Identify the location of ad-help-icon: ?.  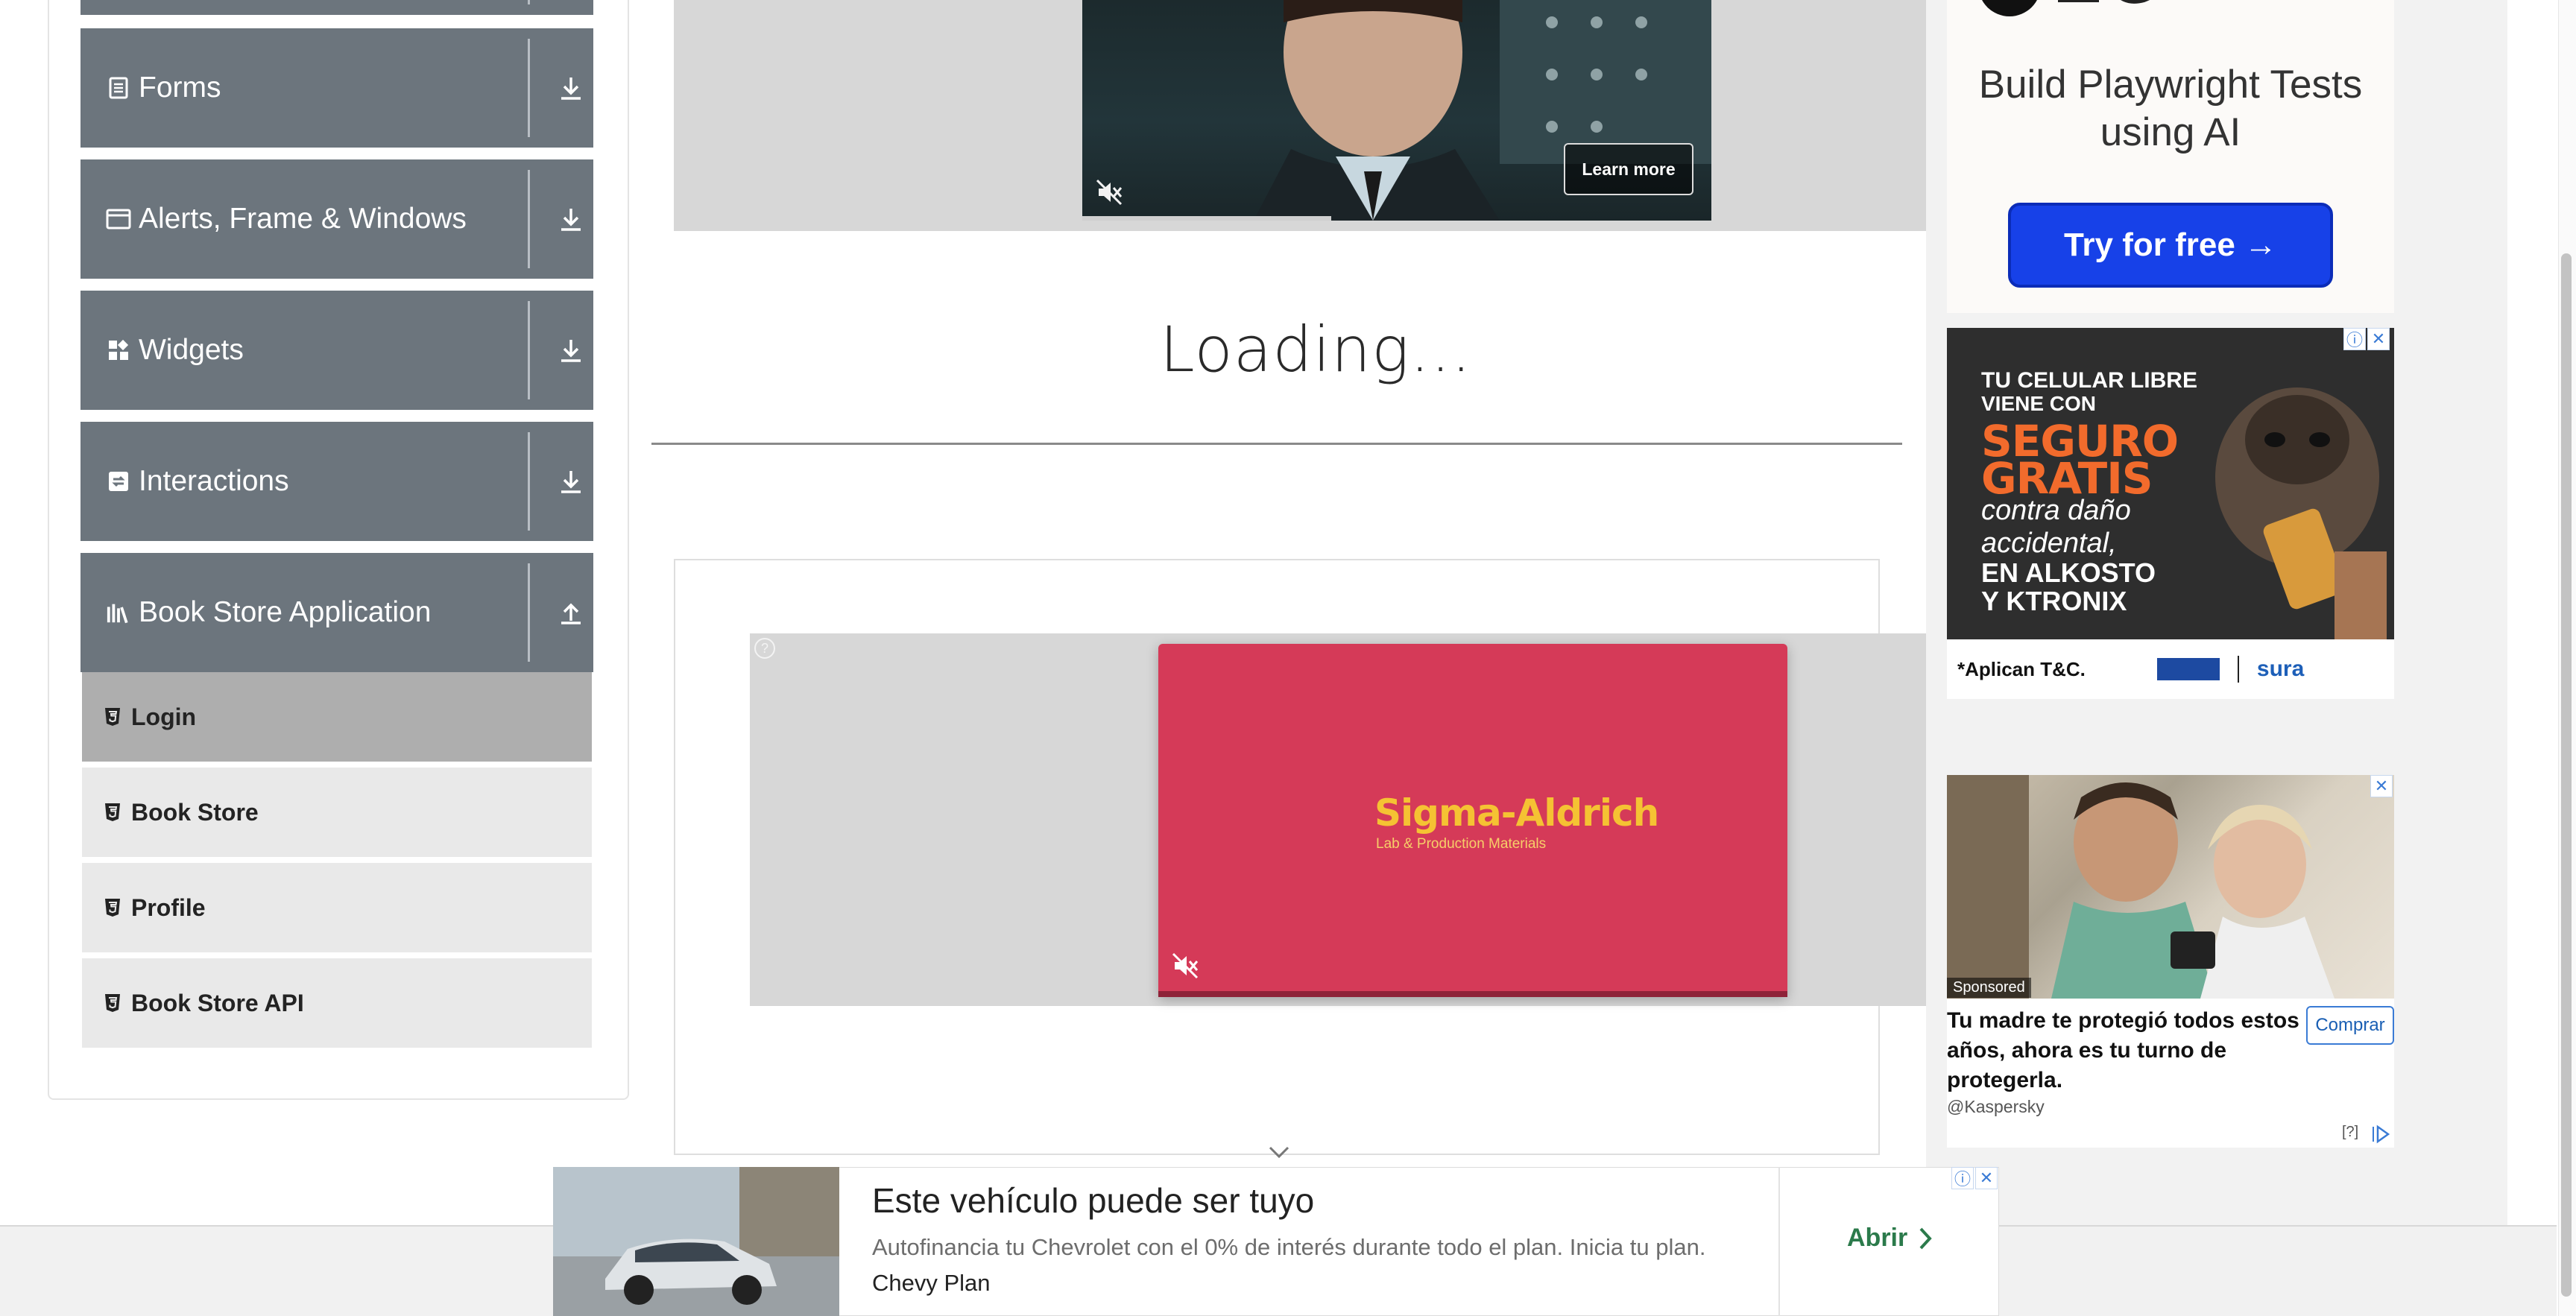
(765, 649).